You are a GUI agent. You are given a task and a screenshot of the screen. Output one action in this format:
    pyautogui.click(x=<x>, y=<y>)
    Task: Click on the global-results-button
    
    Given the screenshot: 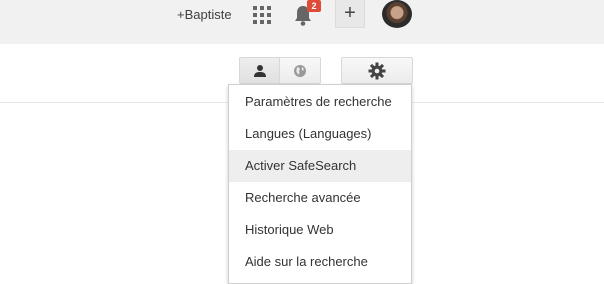 What is the action you would take?
    pyautogui.click(x=300, y=70)
    